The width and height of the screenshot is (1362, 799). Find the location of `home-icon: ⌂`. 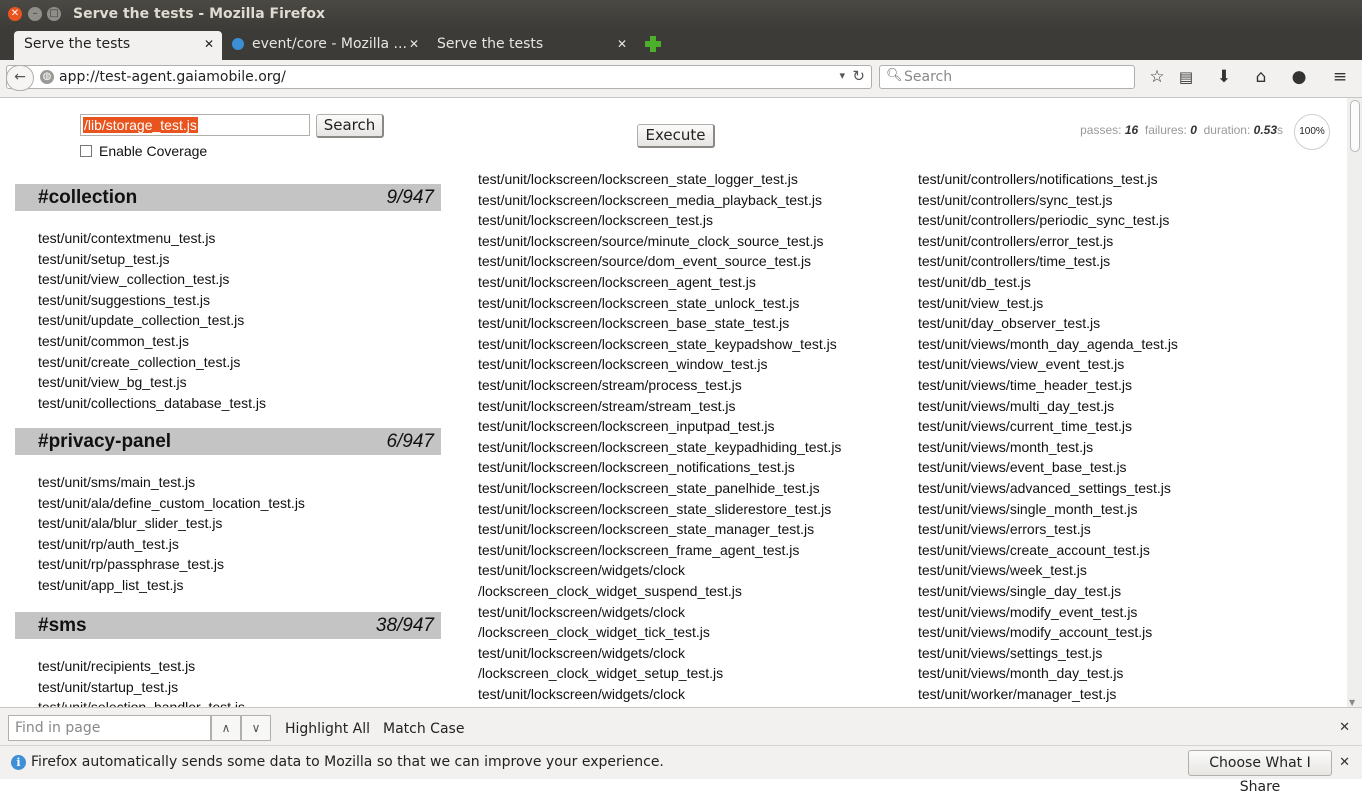

home-icon: ⌂ is located at coordinates (1261, 77).